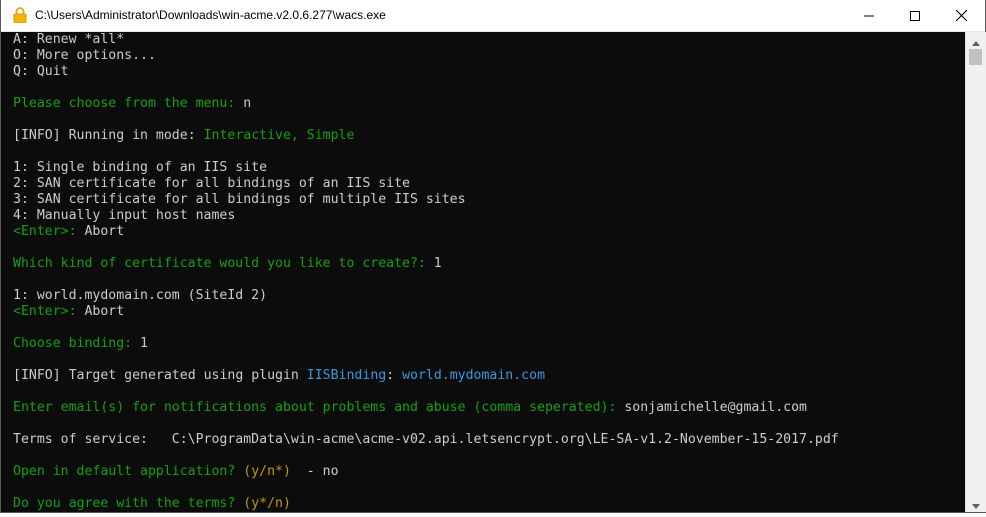  I want to click on console-line: Choose binding: 1, so click(80, 344).